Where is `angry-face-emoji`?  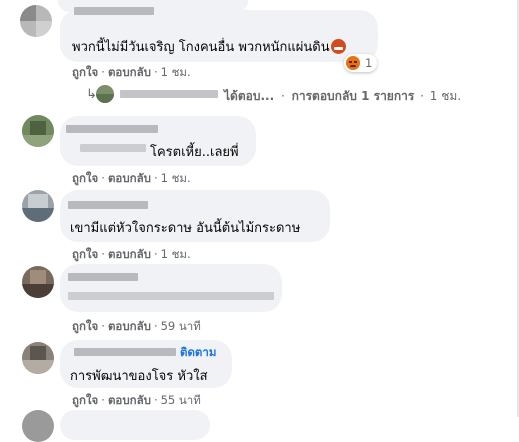
angry-face-emoji is located at coordinates (338, 46).